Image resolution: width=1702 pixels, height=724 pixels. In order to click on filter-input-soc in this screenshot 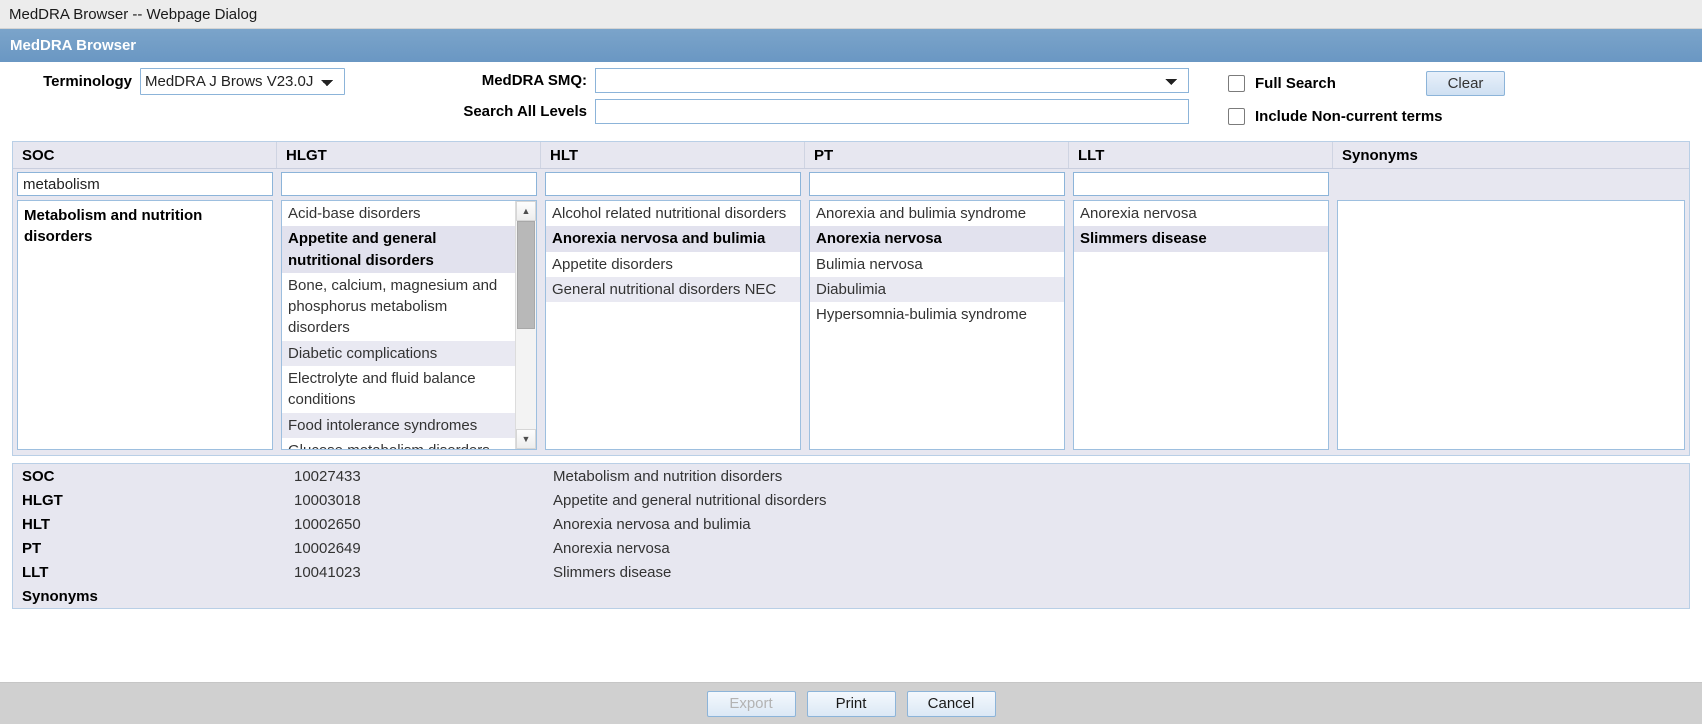, I will do `click(145, 184)`.